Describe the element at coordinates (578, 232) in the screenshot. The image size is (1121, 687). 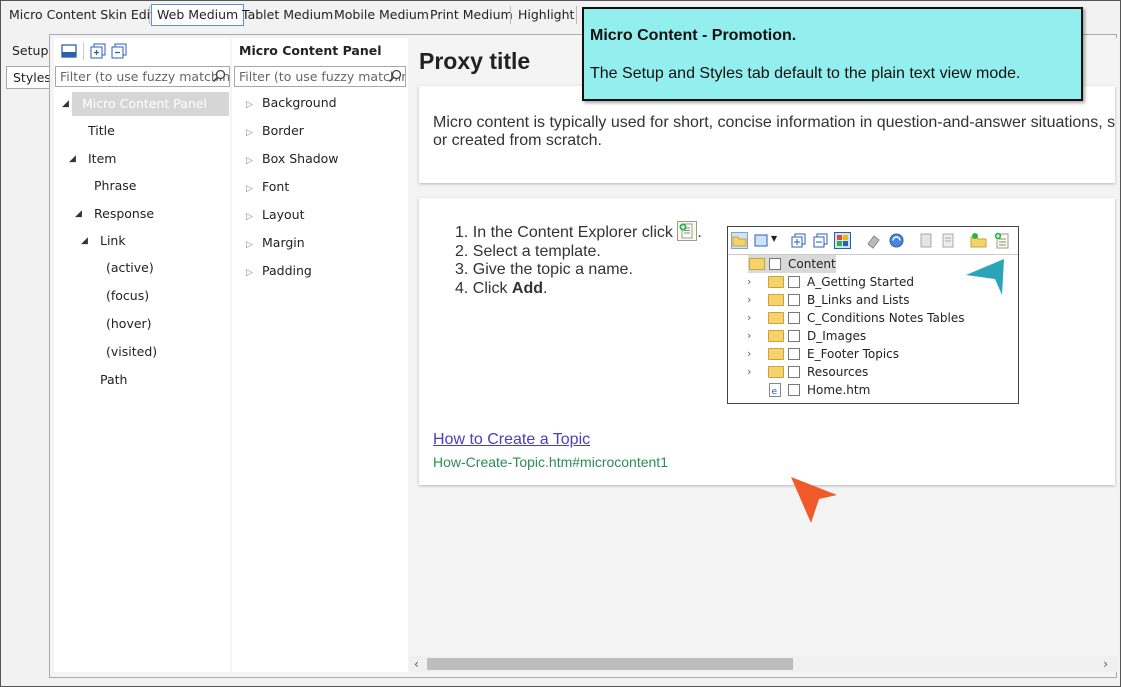
I see `step-1: 1. In the Content Explorer click .` at that location.